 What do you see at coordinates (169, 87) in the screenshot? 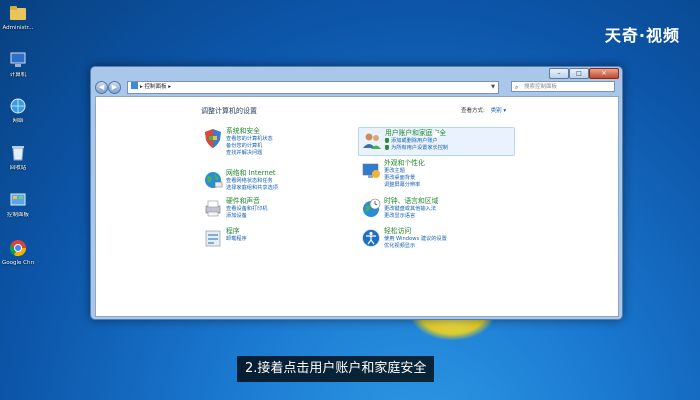
I see `breadcrumb-arrow-icon: ▸` at bounding box center [169, 87].